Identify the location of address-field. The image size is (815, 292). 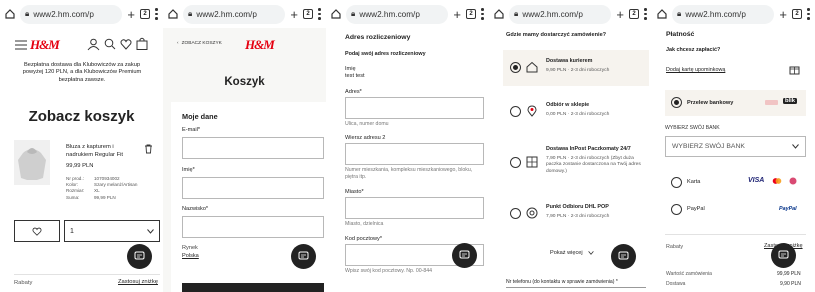
(414, 108).